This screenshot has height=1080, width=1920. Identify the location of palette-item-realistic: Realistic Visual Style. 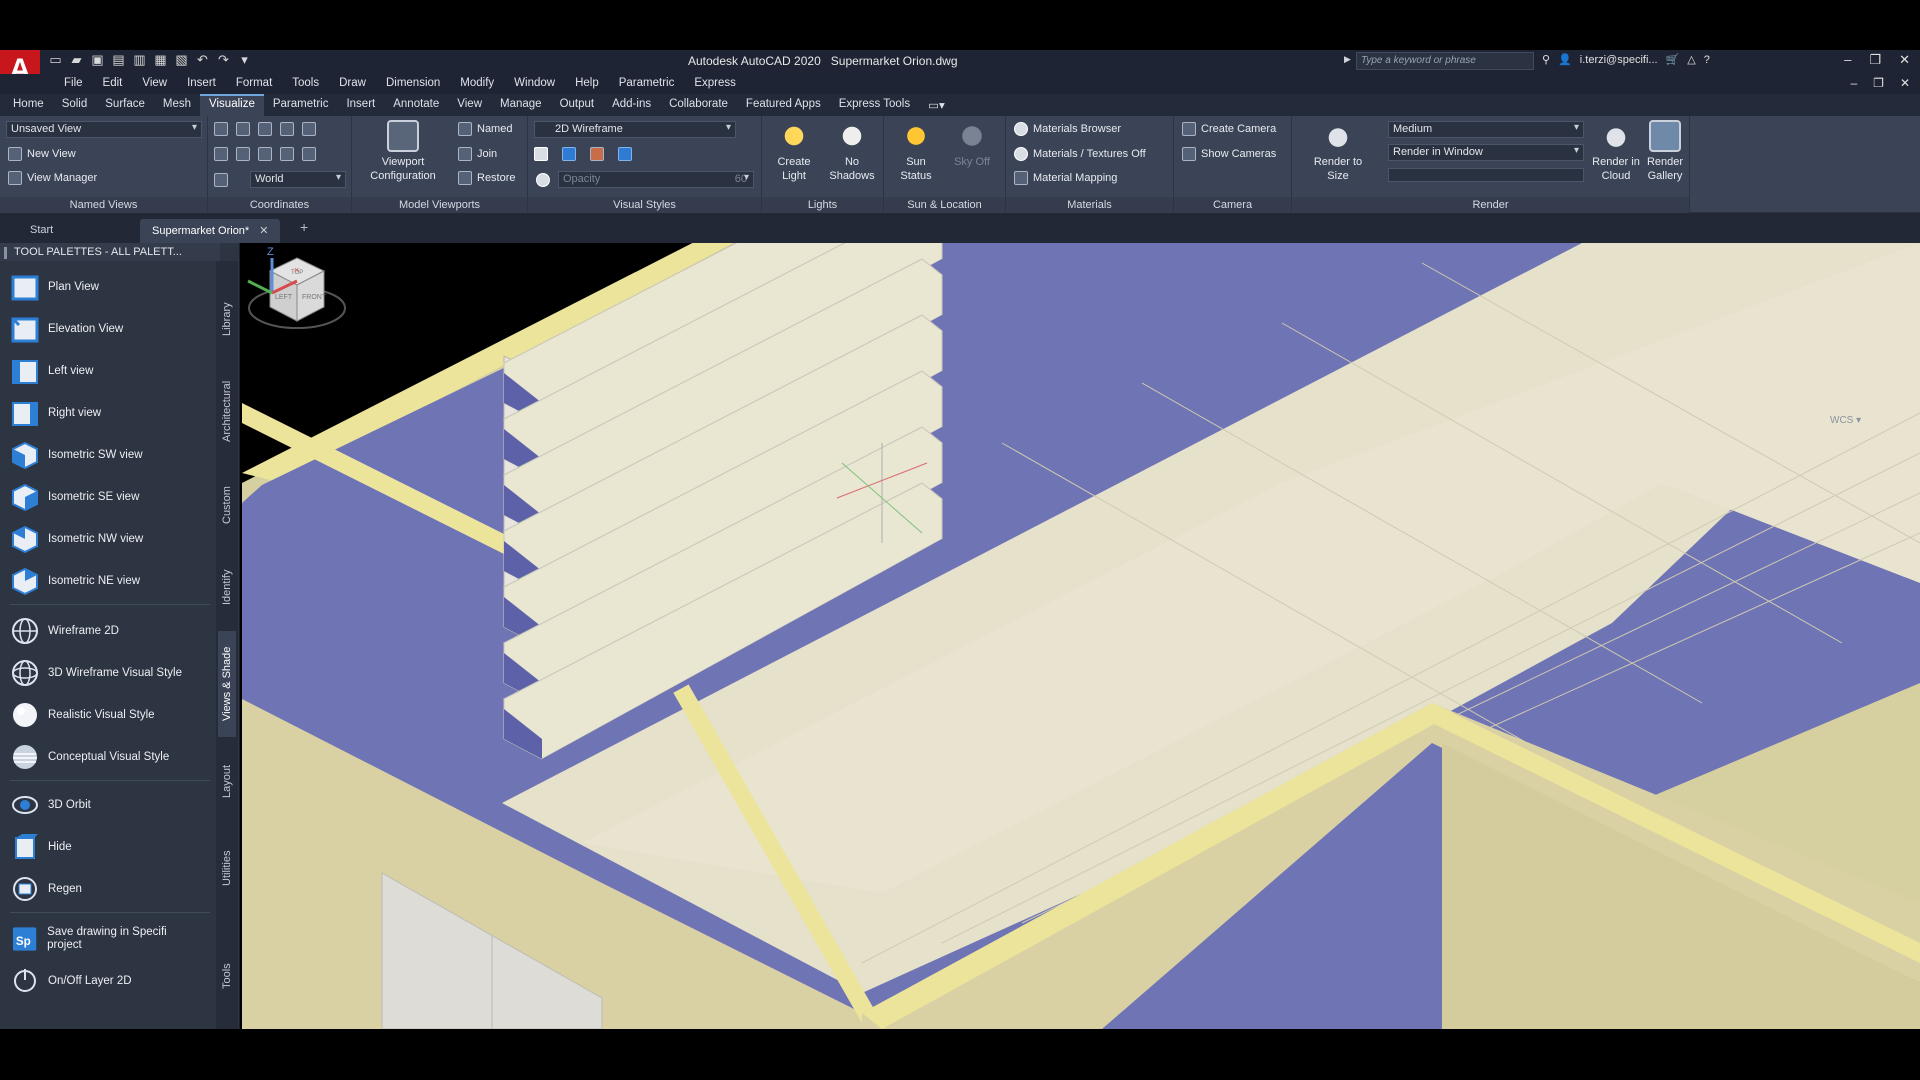
(82, 715).